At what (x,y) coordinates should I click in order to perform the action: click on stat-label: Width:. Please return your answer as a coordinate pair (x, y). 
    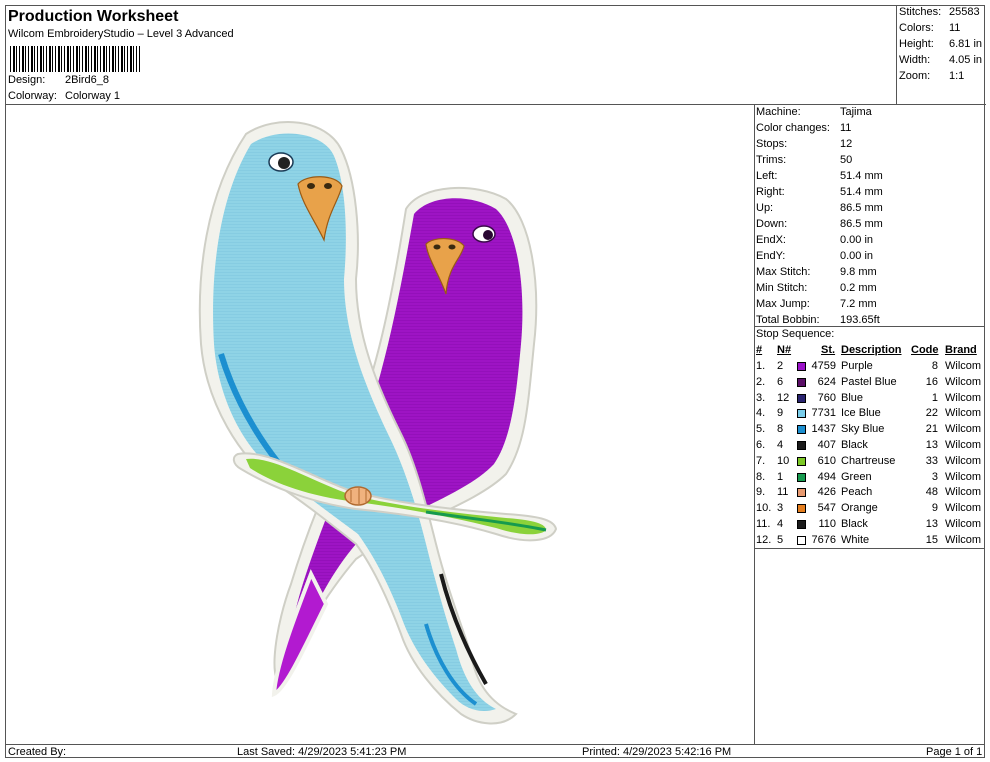
    Looking at the image, I should click on (915, 60).